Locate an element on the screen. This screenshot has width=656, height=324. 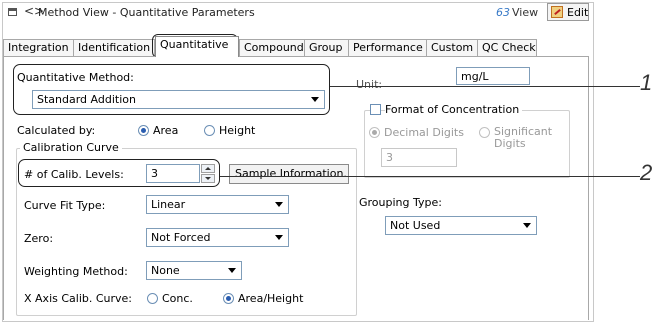
callout-1-leader is located at coordinates (485, 86).